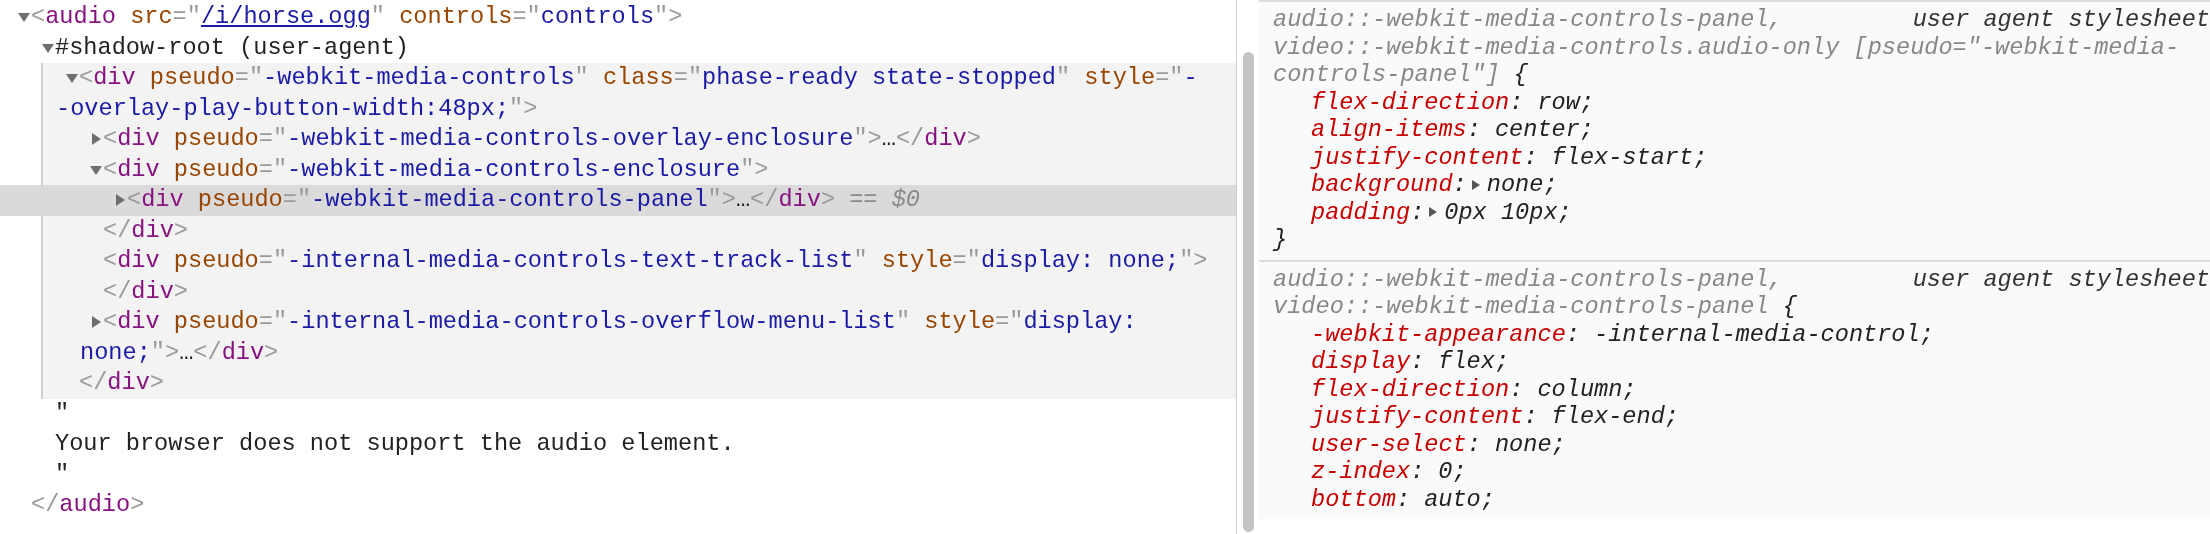 The image size is (2210, 534). Describe the element at coordinates (179, 352) in the screenshot. I see `code-line: none;">…</div>` at that location.